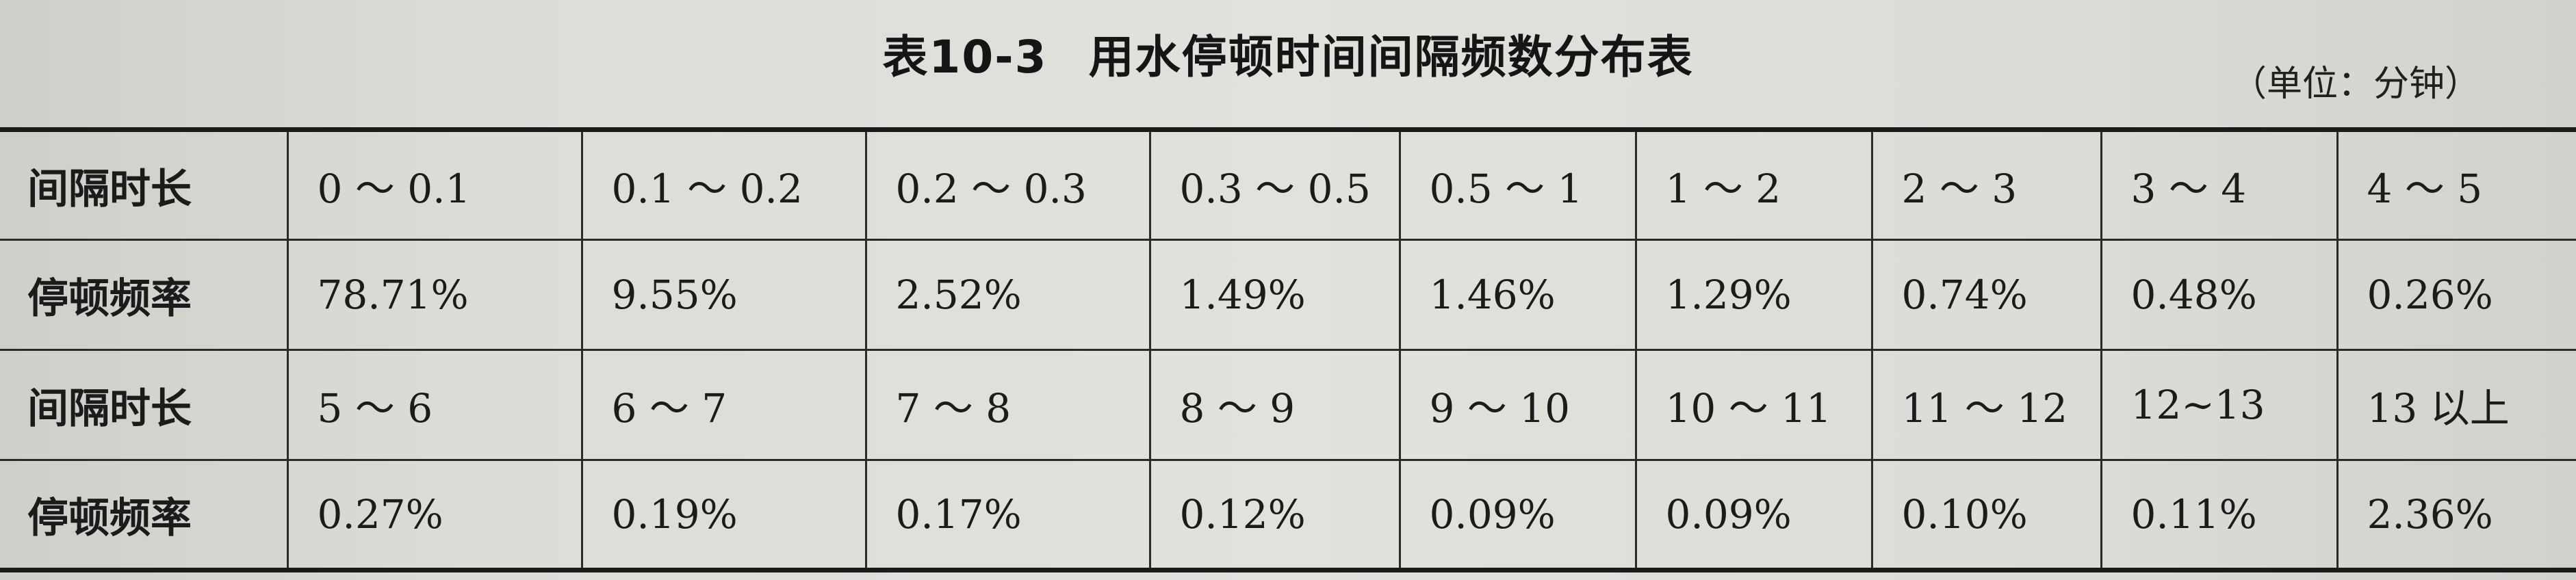 The width and height of the screenshot is (2576, 580). I want to click on table-cell: 0.1 ～ 0.2, so click(723, 184).